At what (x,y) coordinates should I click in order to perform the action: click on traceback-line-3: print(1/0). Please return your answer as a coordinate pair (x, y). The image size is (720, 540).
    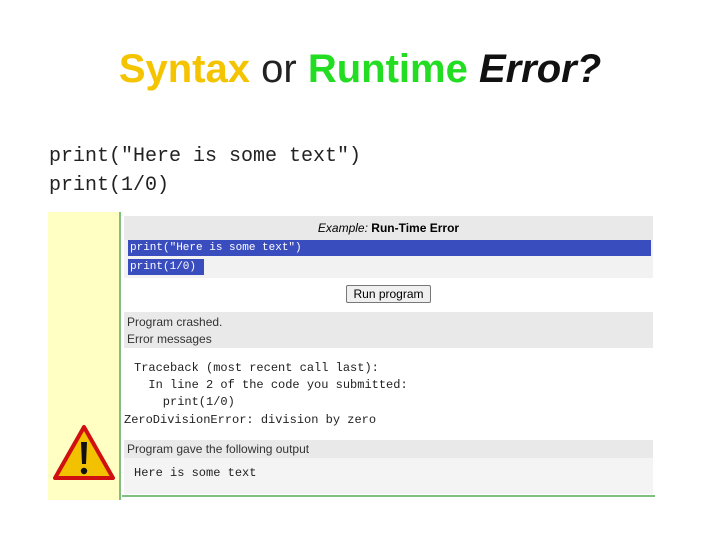
    Looking at the image, I should click on (184, 402).